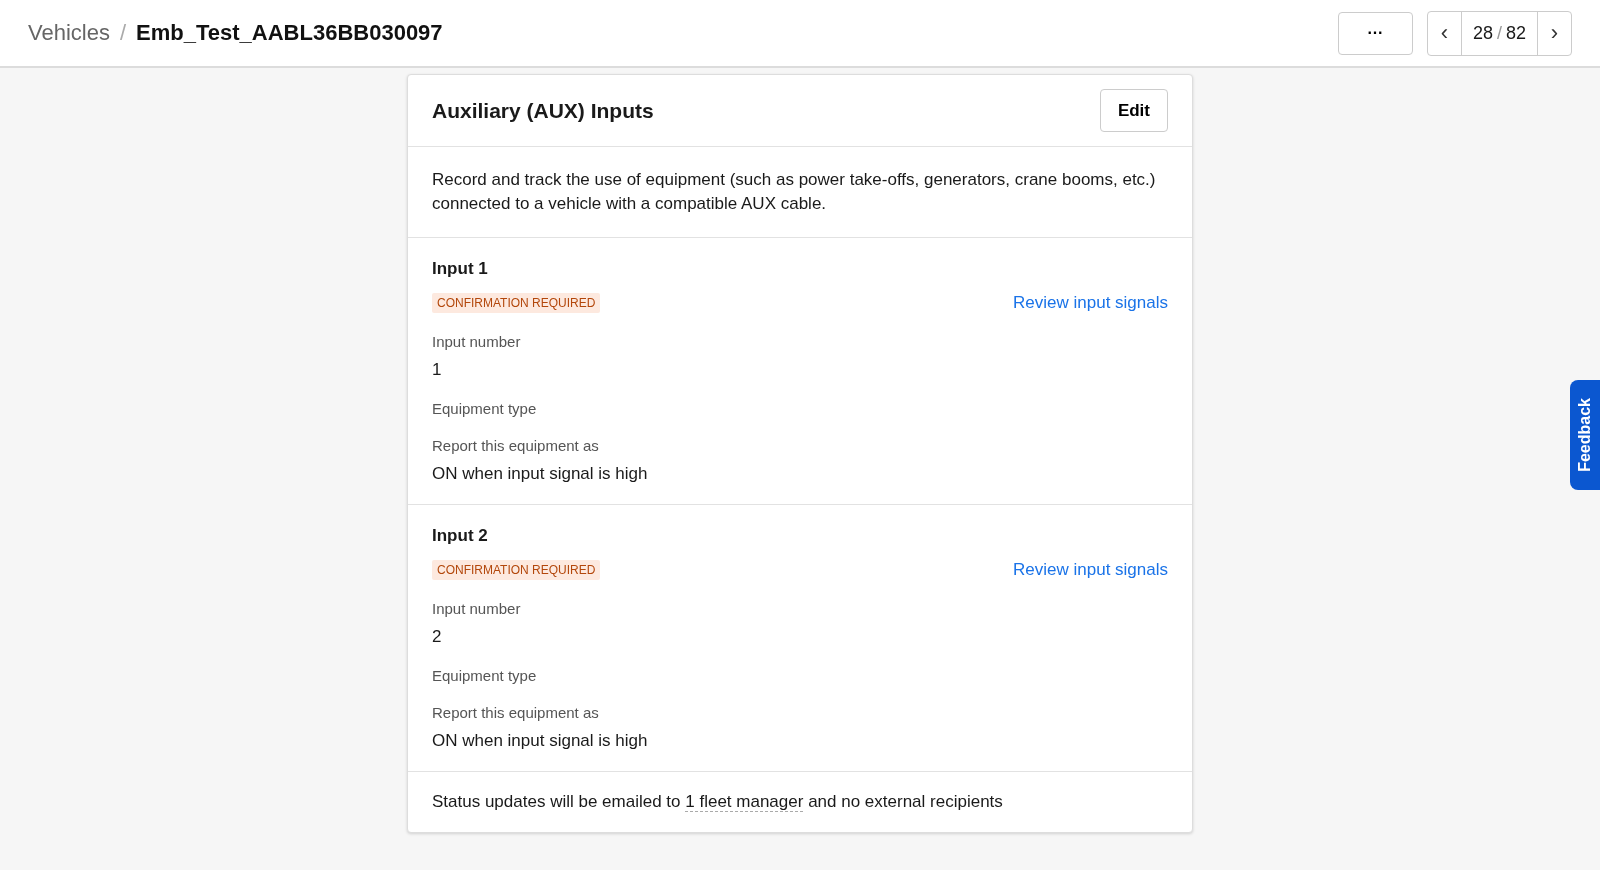 This screenshot has height=870, width=1600. I want to click on field-value: 2, so click(437, 637).